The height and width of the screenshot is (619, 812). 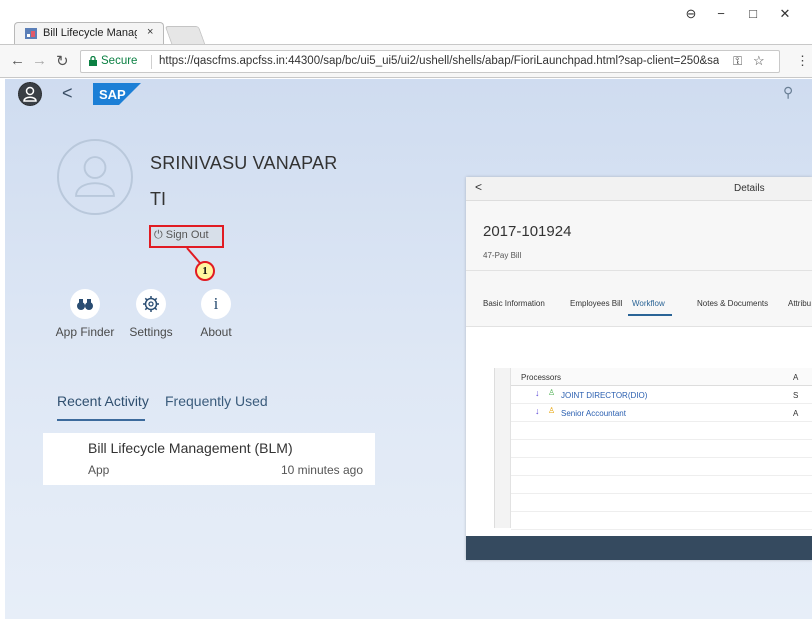 I want to click on user-check-icon: ♙, so click(x=552, y=392).